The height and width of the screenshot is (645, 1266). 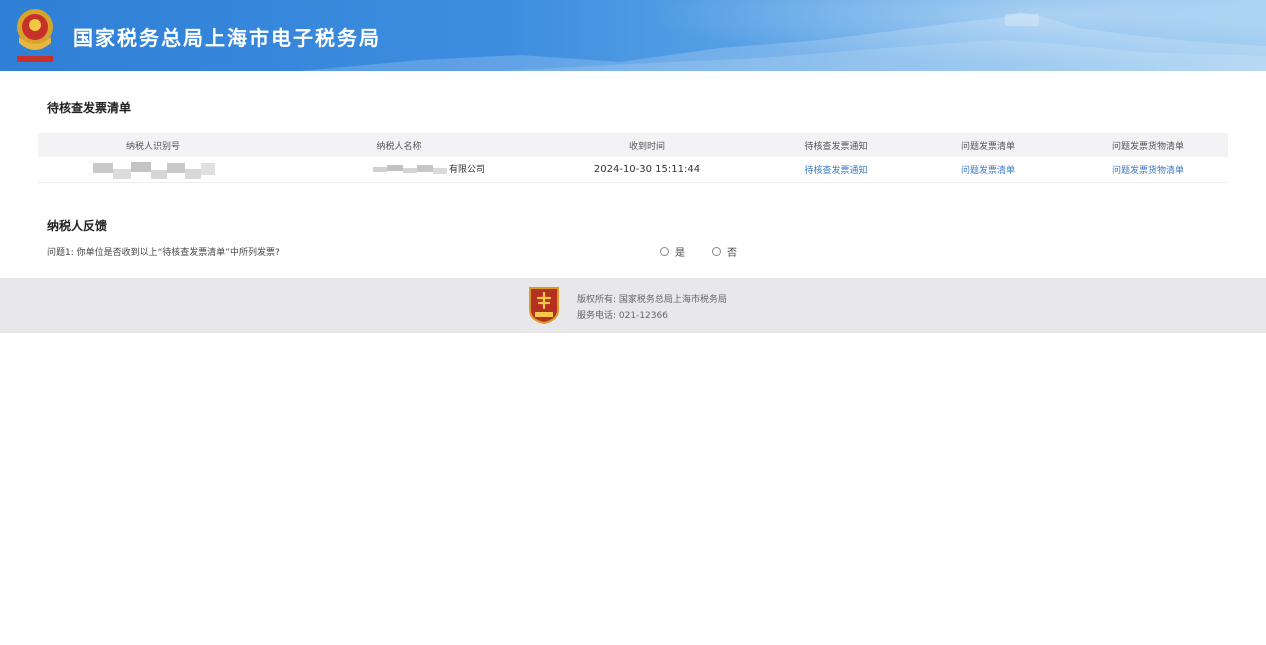 I want to click on cell-taxpayer-name: 有限公司, so click(x=399, y=169).